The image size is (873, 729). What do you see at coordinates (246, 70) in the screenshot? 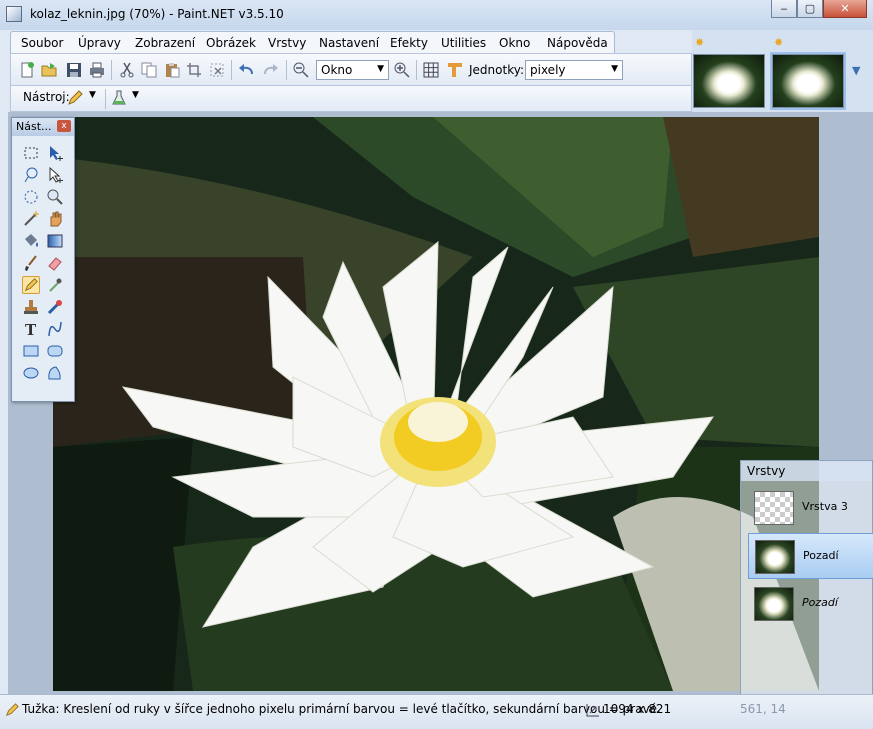
I see `undo-icon` at bounding box center [246, 70].